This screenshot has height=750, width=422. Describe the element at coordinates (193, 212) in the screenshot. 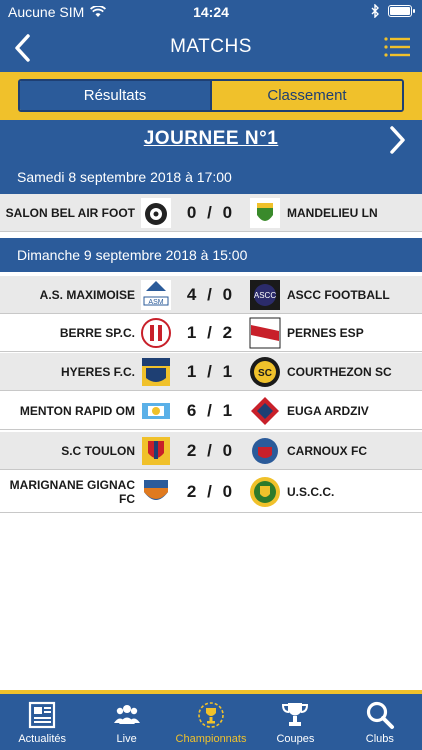

I see `home-score: 0` at that location.